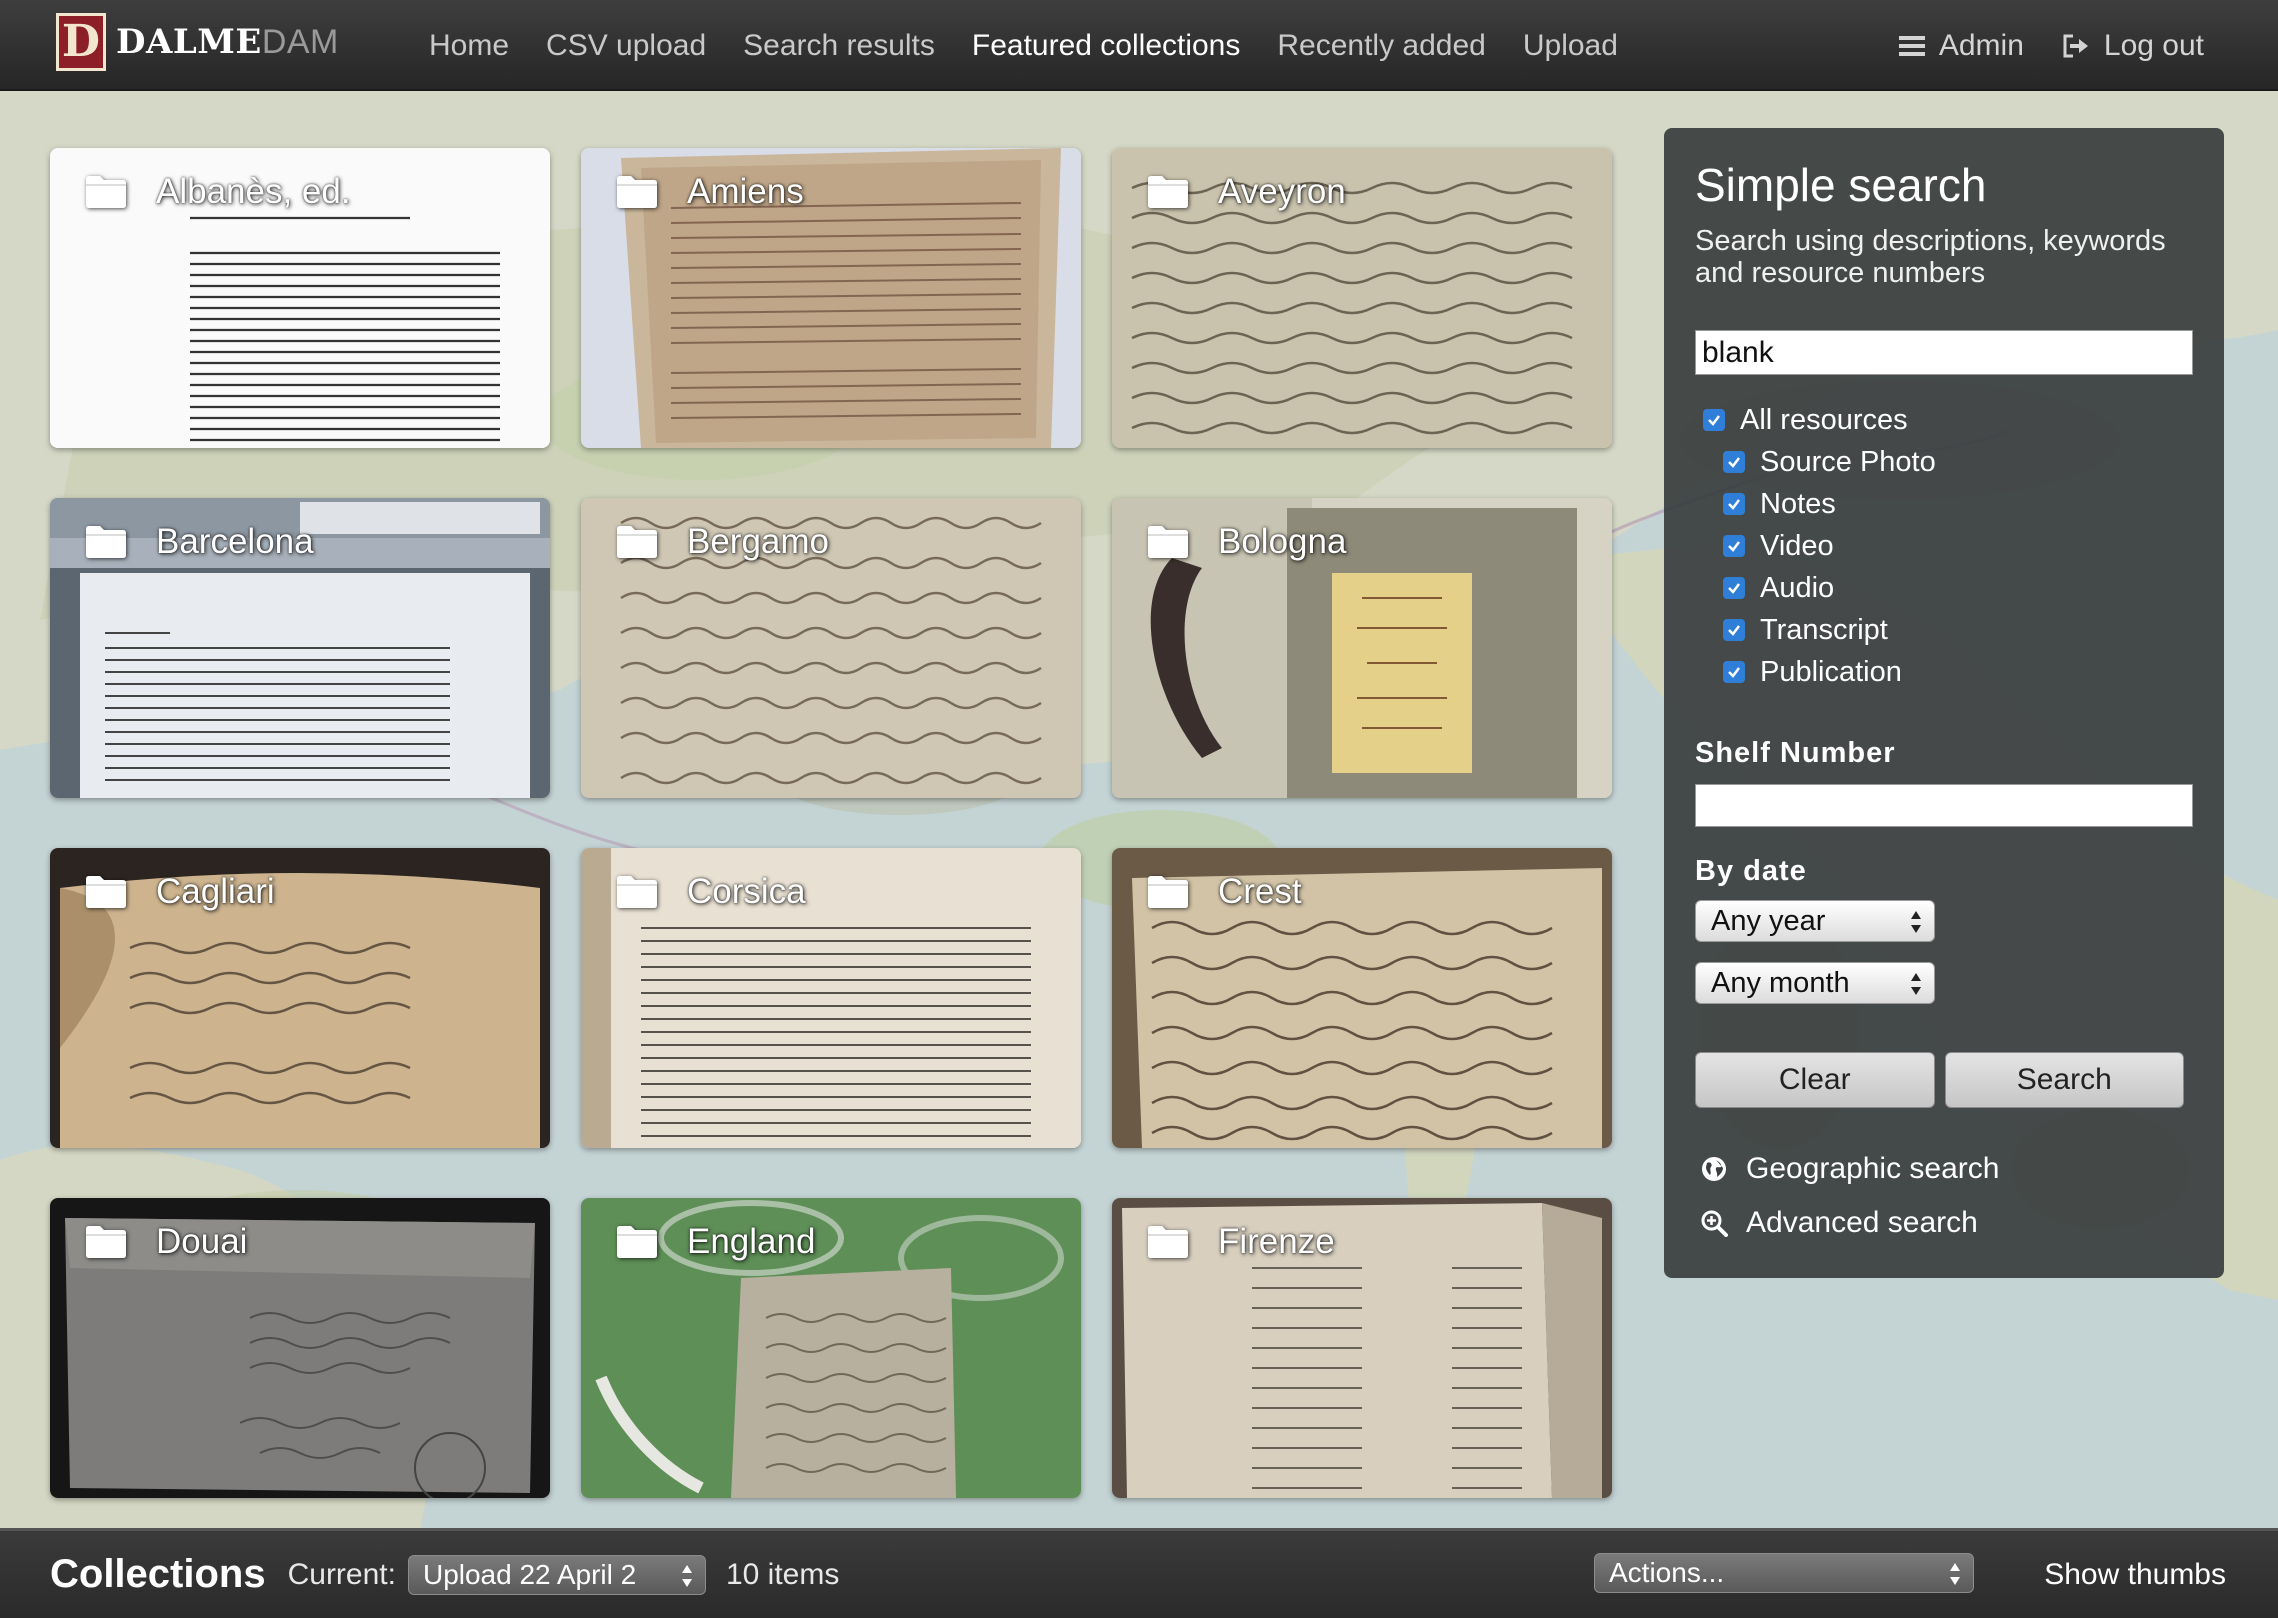 The image size is (2278, 1618). I want to click on checkbox-label: Transcript, so click(1824, 629).